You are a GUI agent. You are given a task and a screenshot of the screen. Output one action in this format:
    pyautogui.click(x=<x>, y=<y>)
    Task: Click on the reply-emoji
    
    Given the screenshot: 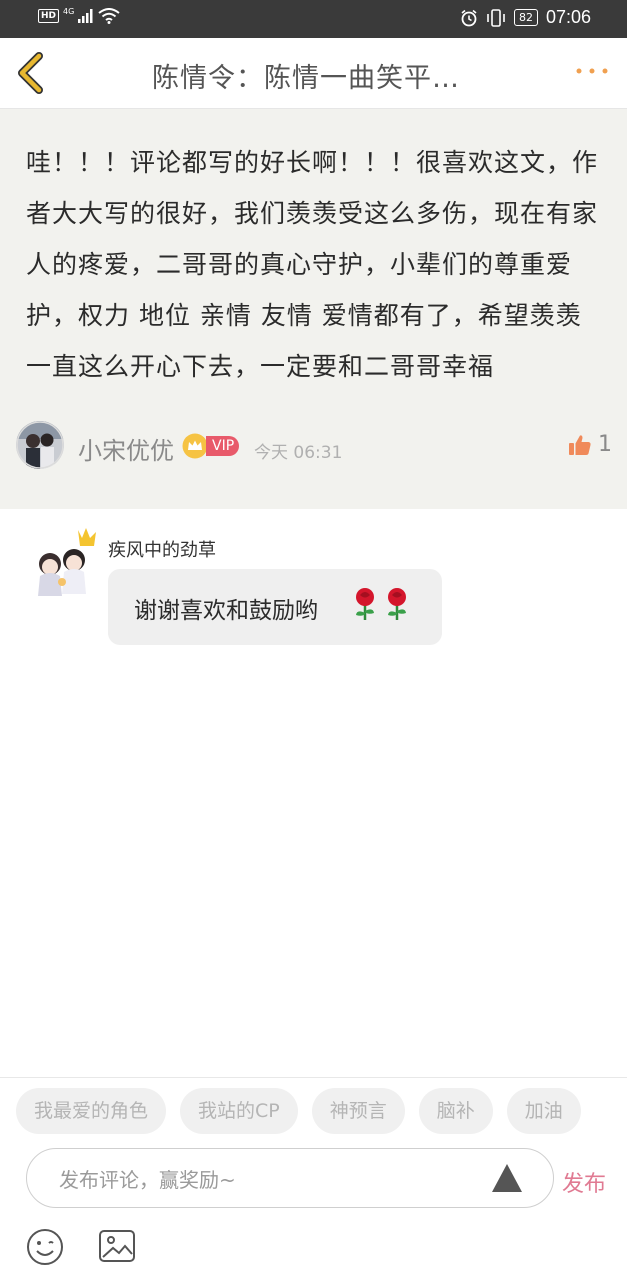 What is the action you would take?
    pyautogui.click(x=381, y=604)
    